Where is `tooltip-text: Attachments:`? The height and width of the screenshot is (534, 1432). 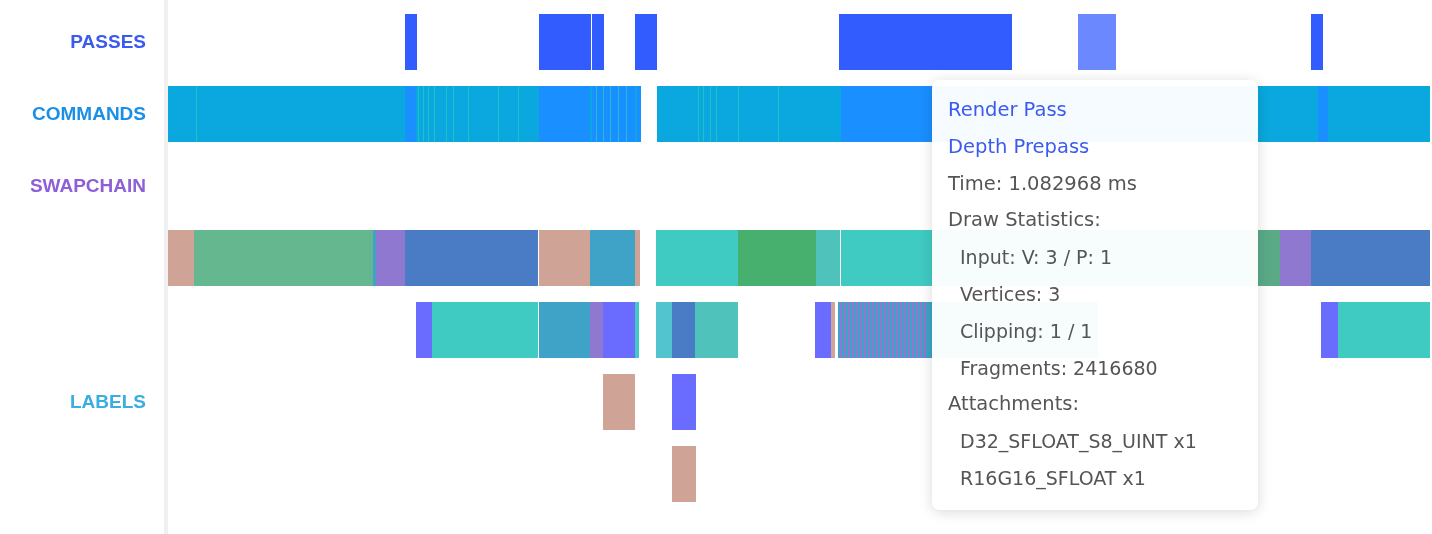 tooltip-text: Attachments: is located at coordinates (1014, 404).